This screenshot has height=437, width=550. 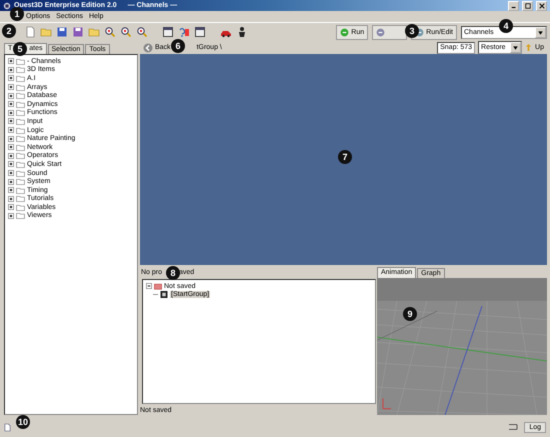 What do you see at coordinates (23, 422) in the screenshot?
I see `callout-tooltip: 10` at bounding box center [23, 422].